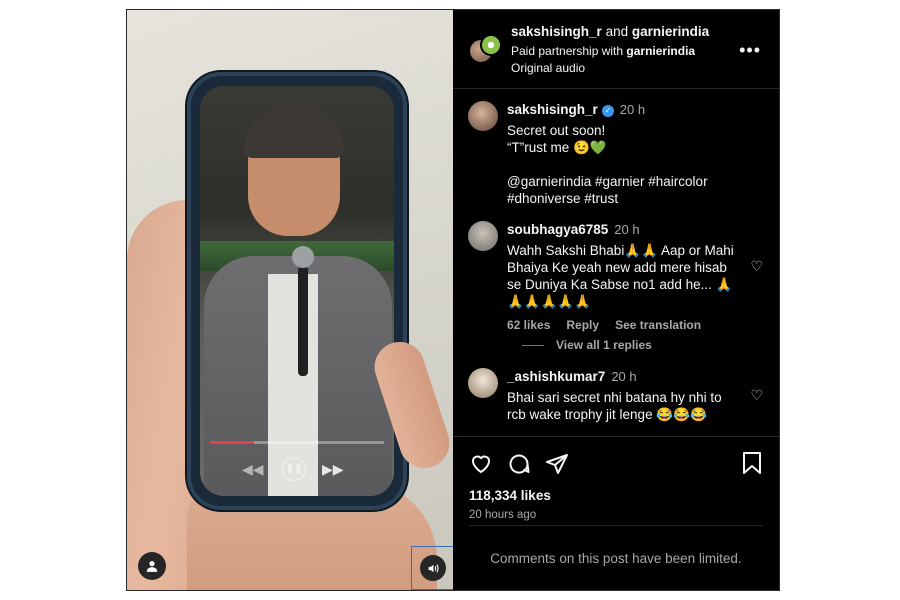  I want to click on reply-button: Reply, so click(582, 325).